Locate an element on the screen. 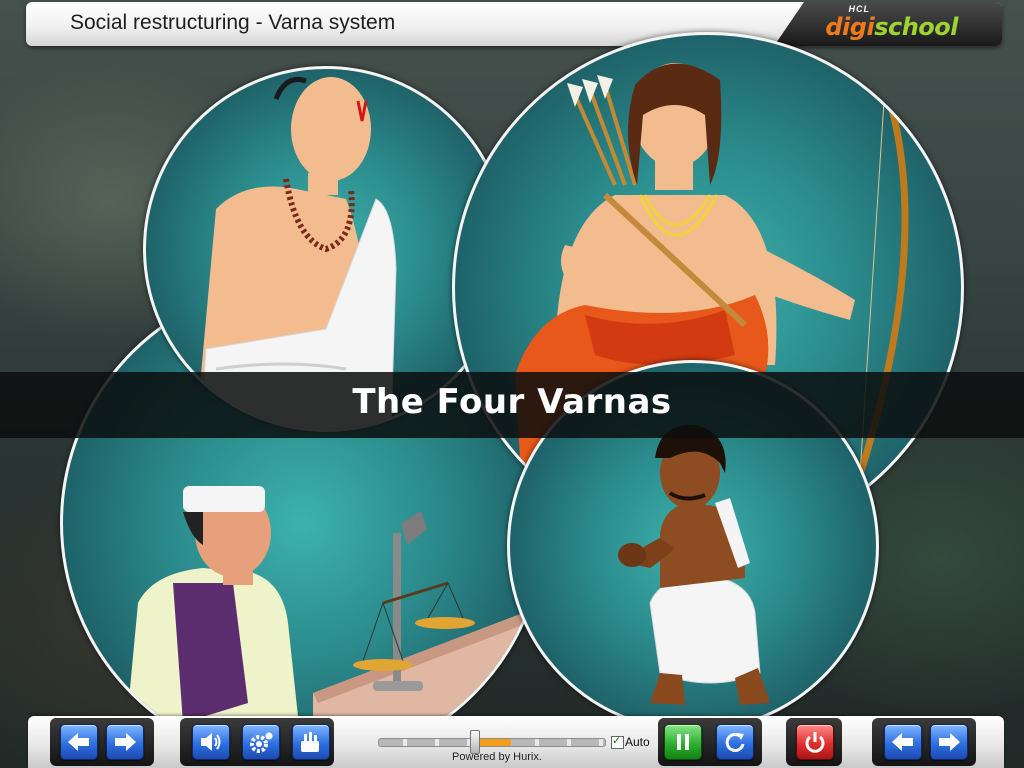  next-button-right is located at coordinates (949, 742).